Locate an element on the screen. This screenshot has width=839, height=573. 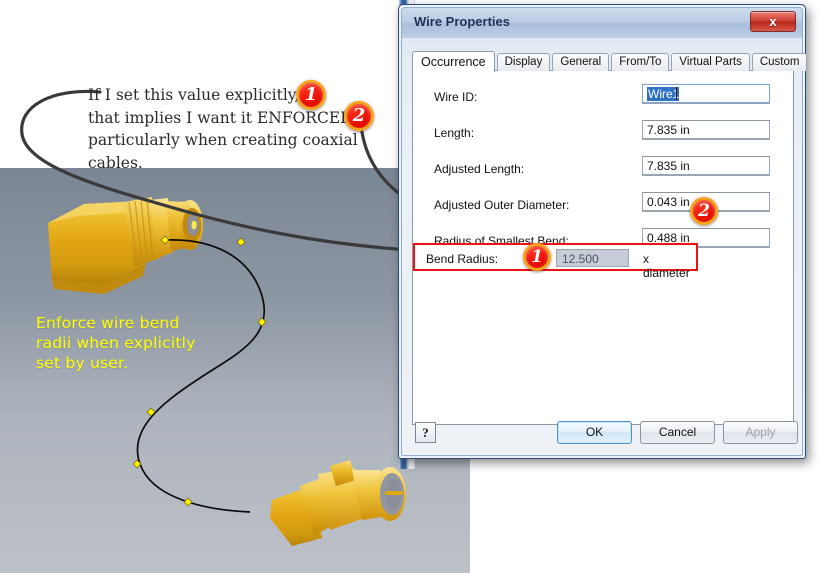
bend-radius-unit: x diameter is located at coordinates (666, 266).